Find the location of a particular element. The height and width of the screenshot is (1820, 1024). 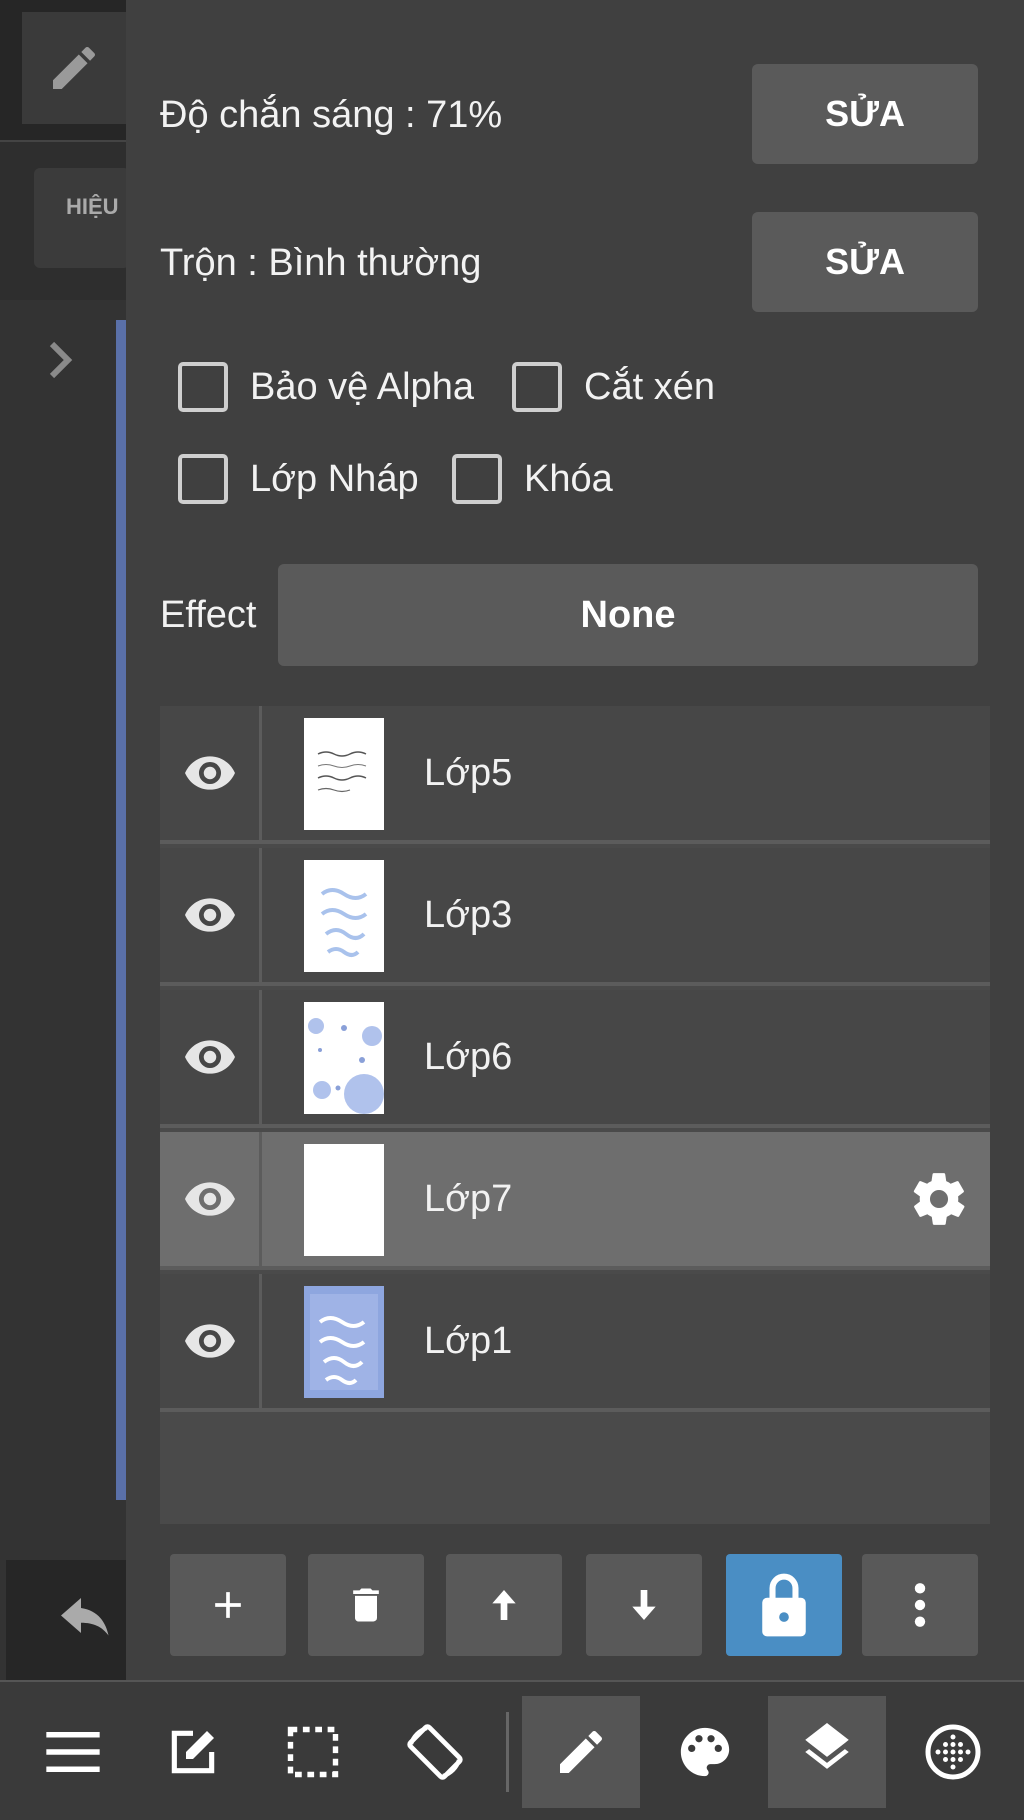

pen-tool-button is located at coordinates (581, 1752).